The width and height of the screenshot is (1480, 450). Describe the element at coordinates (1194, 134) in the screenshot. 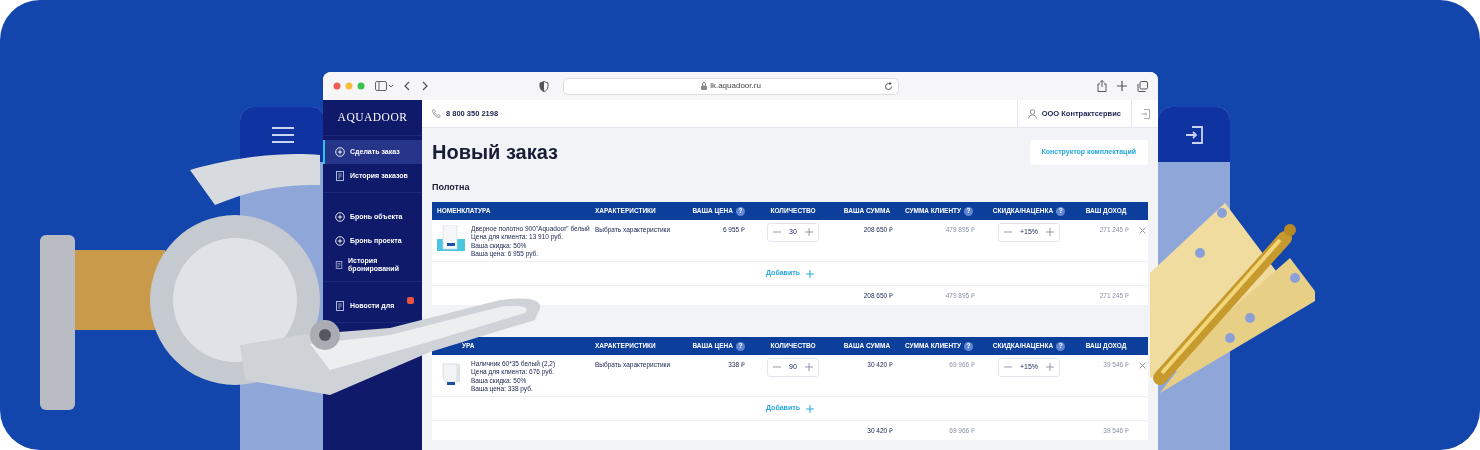

I see `exit-icon` at that location.